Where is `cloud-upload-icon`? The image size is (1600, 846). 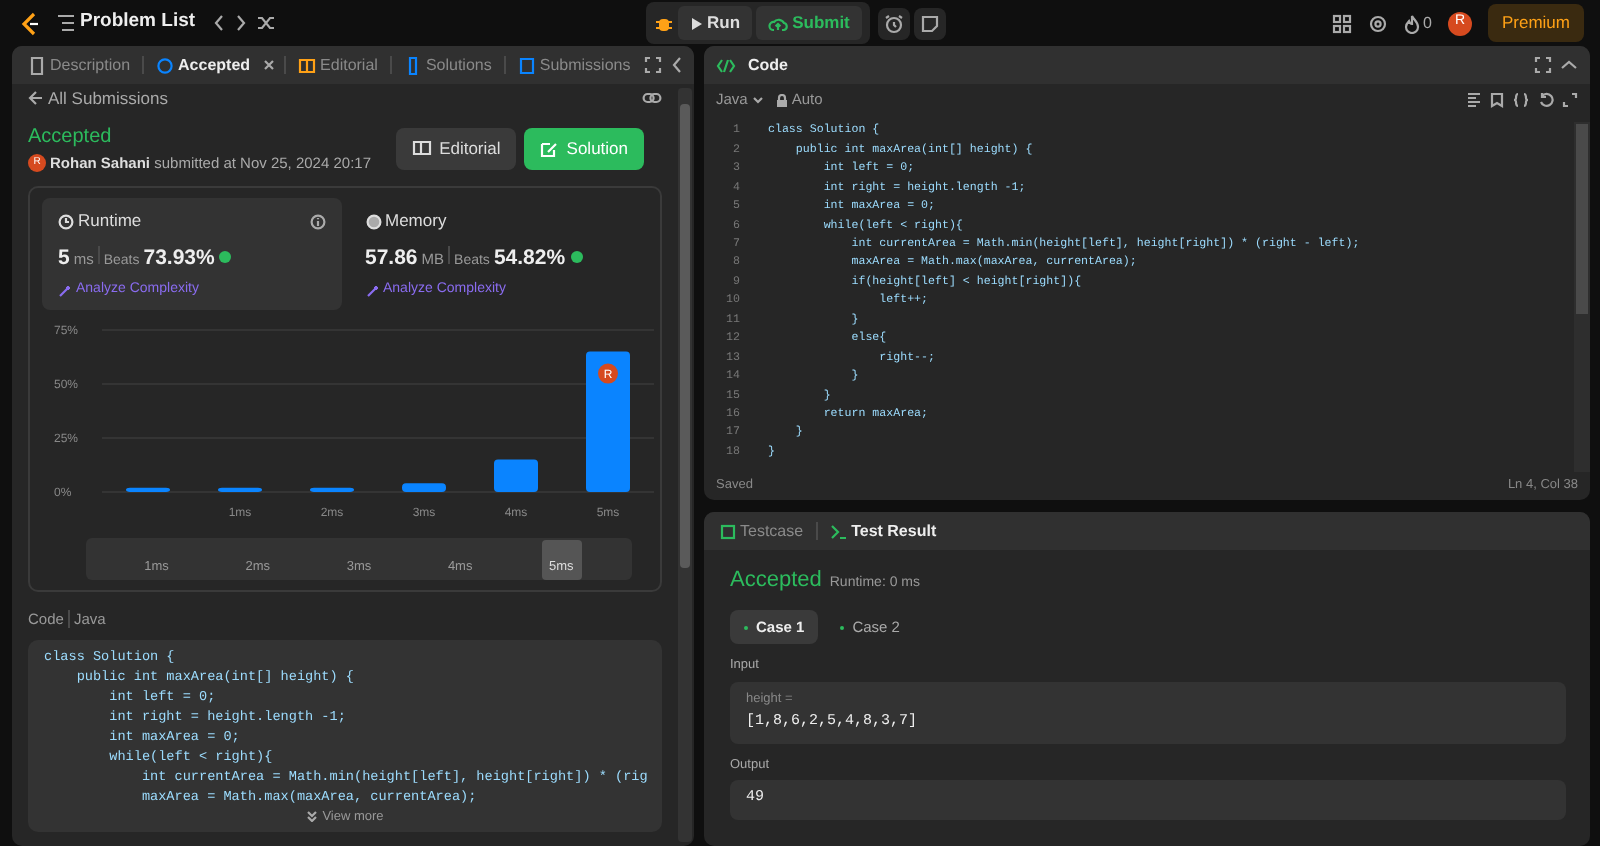 cloud-upload-icon is located at coordinates (778, 23).